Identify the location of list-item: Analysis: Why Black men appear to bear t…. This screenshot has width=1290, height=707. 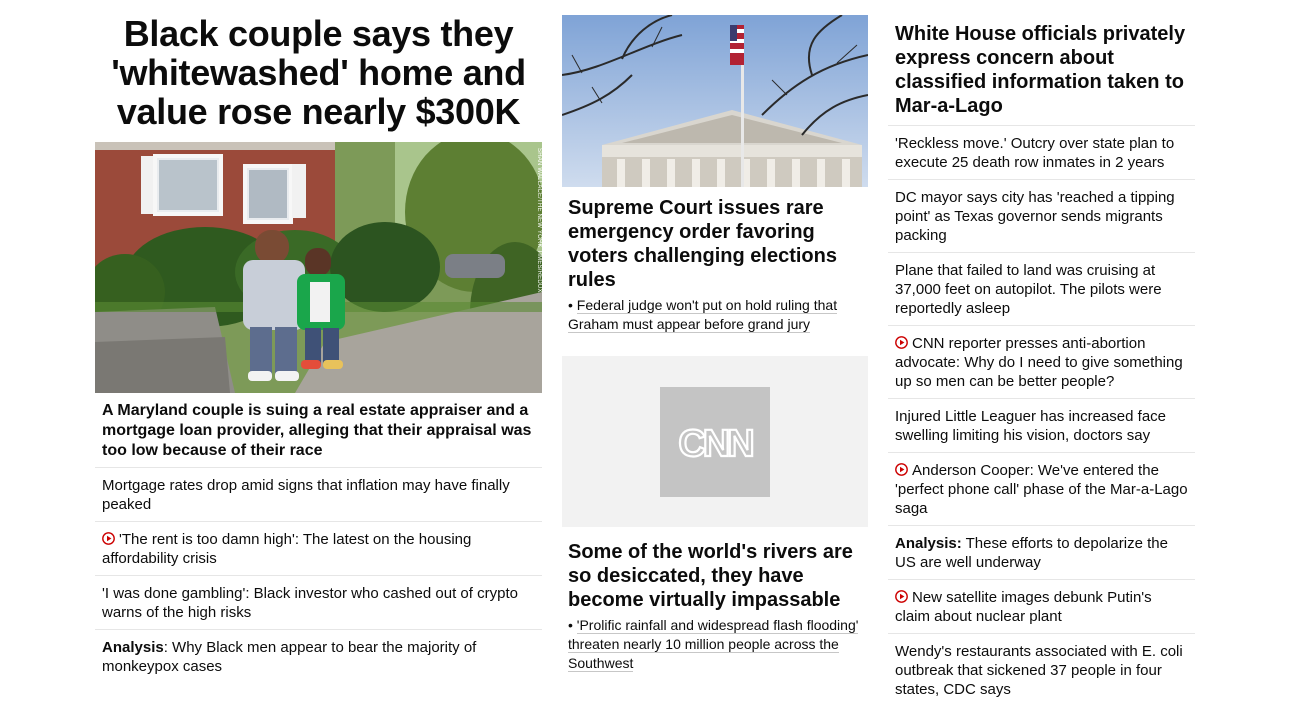
(318, 656).